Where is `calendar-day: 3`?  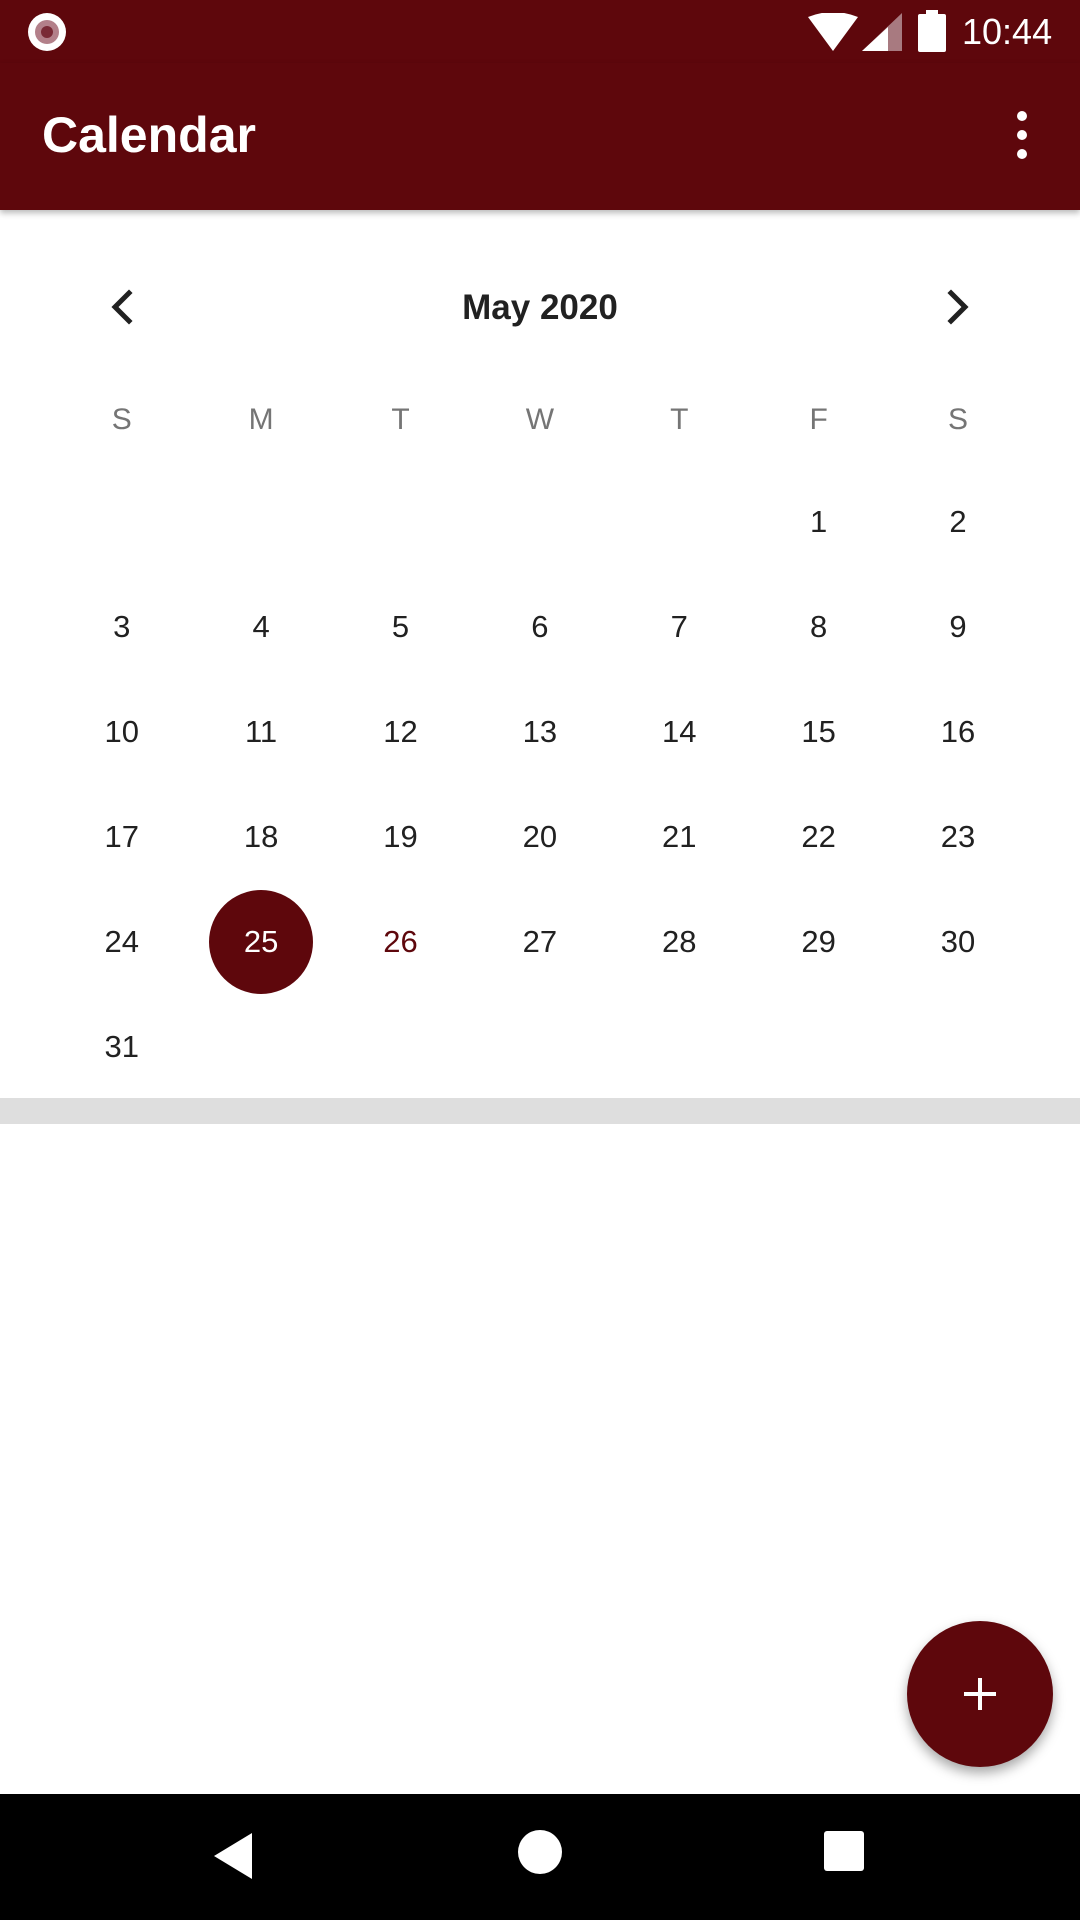 calendar-day: 3 is located at coordinates (121, 626).